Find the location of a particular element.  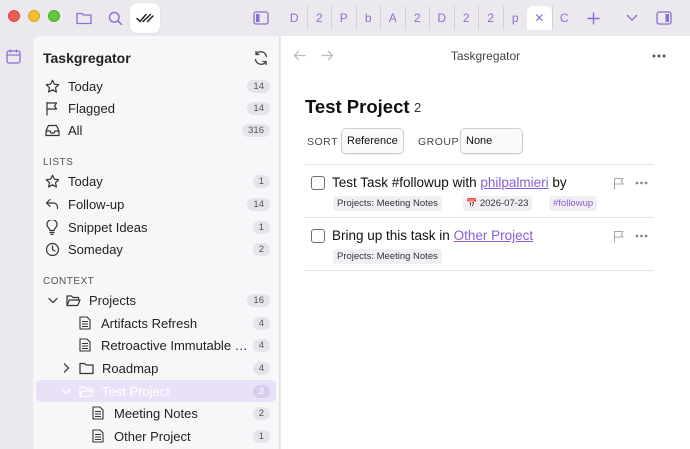

lists-heading: LISTS is located at coordinates (58, 162).